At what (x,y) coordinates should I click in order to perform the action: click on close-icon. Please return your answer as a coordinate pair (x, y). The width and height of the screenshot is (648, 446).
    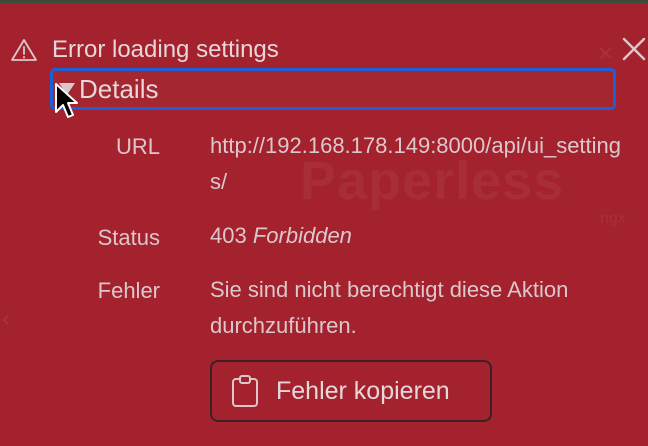
    Looking at the image, I should click on (634, 49).